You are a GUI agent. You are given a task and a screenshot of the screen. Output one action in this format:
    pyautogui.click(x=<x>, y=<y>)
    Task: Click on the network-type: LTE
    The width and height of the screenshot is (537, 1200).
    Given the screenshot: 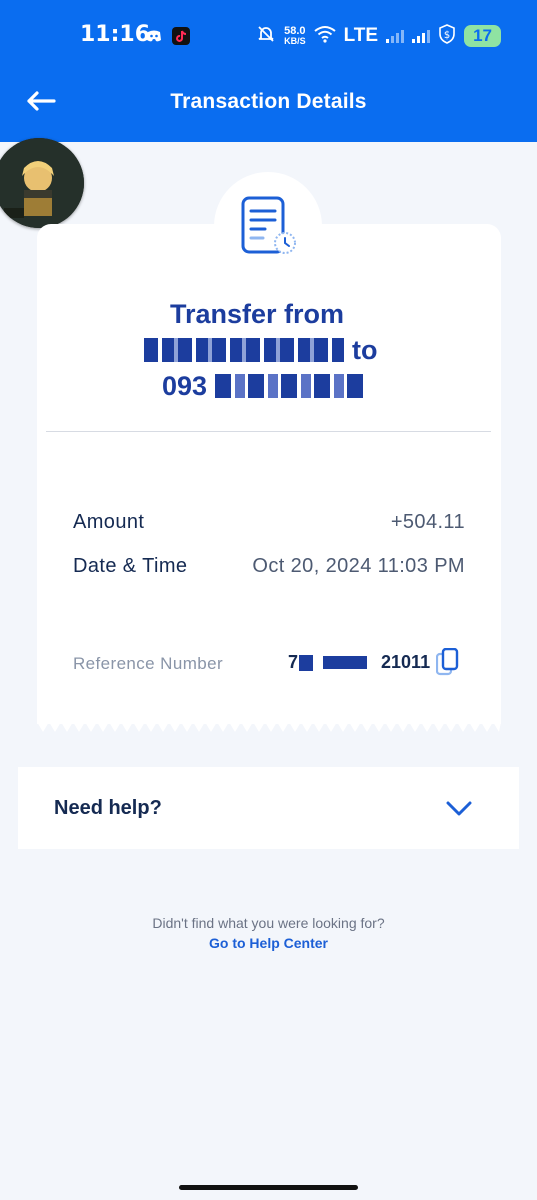 What is the action you would take?
    pyautogui.click(x=361, y=35)
    